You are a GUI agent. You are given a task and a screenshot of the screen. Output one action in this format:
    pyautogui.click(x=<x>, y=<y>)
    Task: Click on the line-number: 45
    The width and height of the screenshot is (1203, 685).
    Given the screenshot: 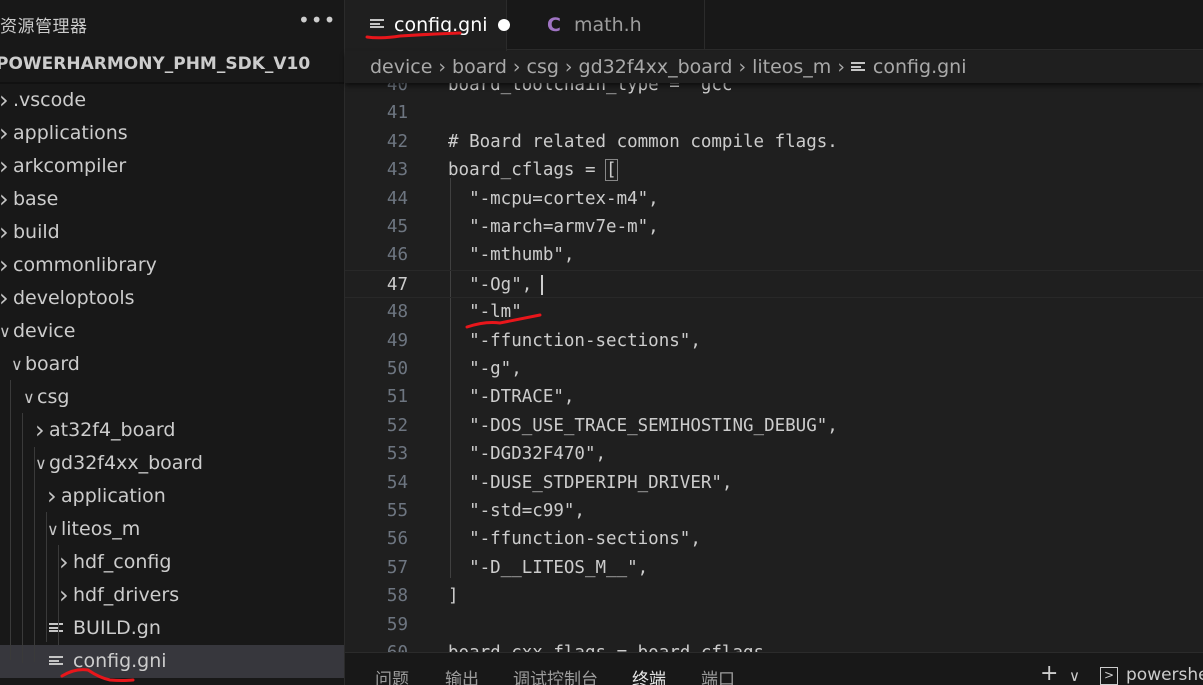 What is the action you would take?
    pyautogui.click(x=397, y=227)
    